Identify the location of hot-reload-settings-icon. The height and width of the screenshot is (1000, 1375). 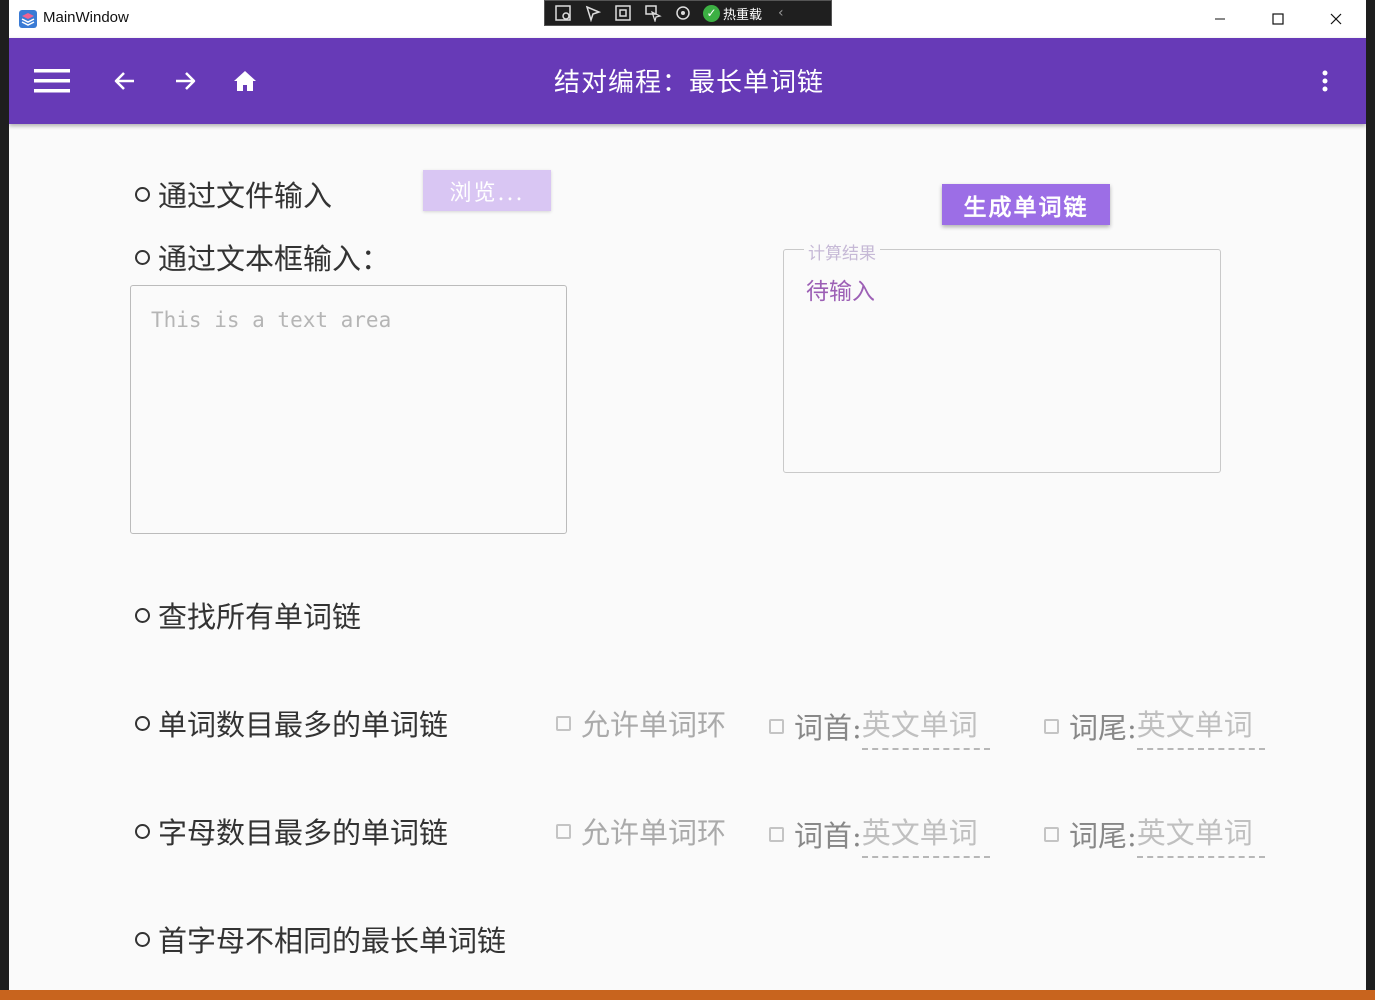
(683, 13).